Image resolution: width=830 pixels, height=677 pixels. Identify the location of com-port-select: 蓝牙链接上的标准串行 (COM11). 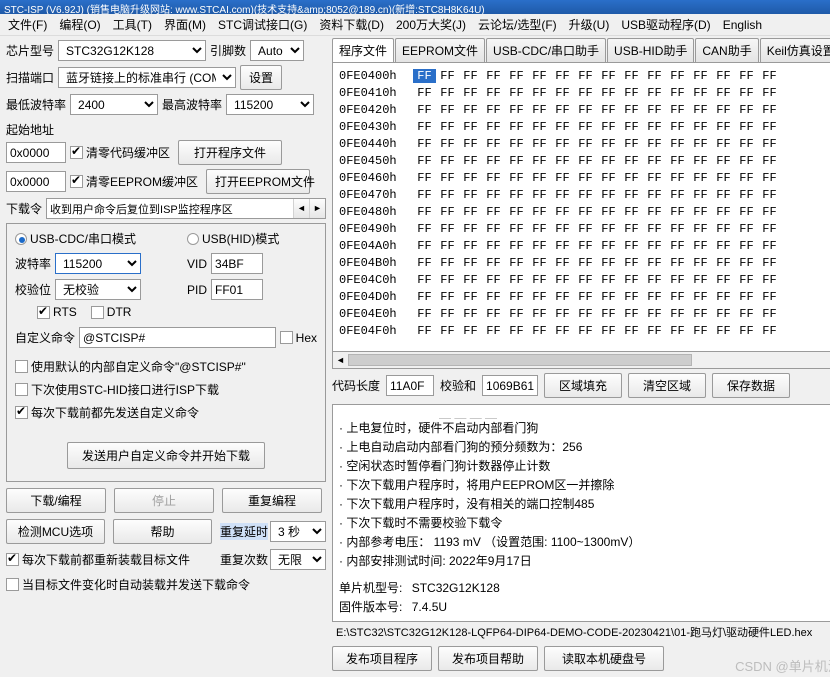
(147, 77).